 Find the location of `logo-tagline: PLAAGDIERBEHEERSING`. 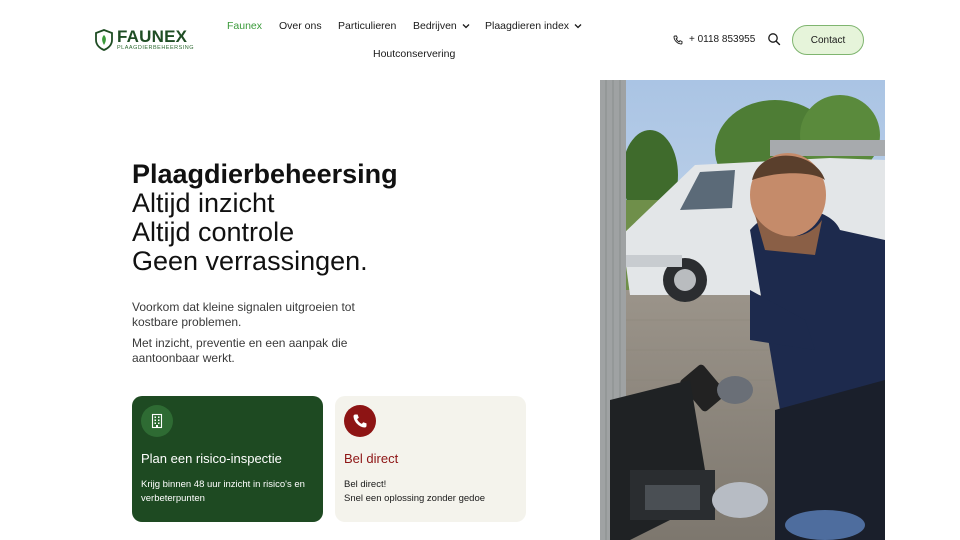

logo-tagline: PLAAGDIERBEHEERSING is located at coordinates (156, 48).